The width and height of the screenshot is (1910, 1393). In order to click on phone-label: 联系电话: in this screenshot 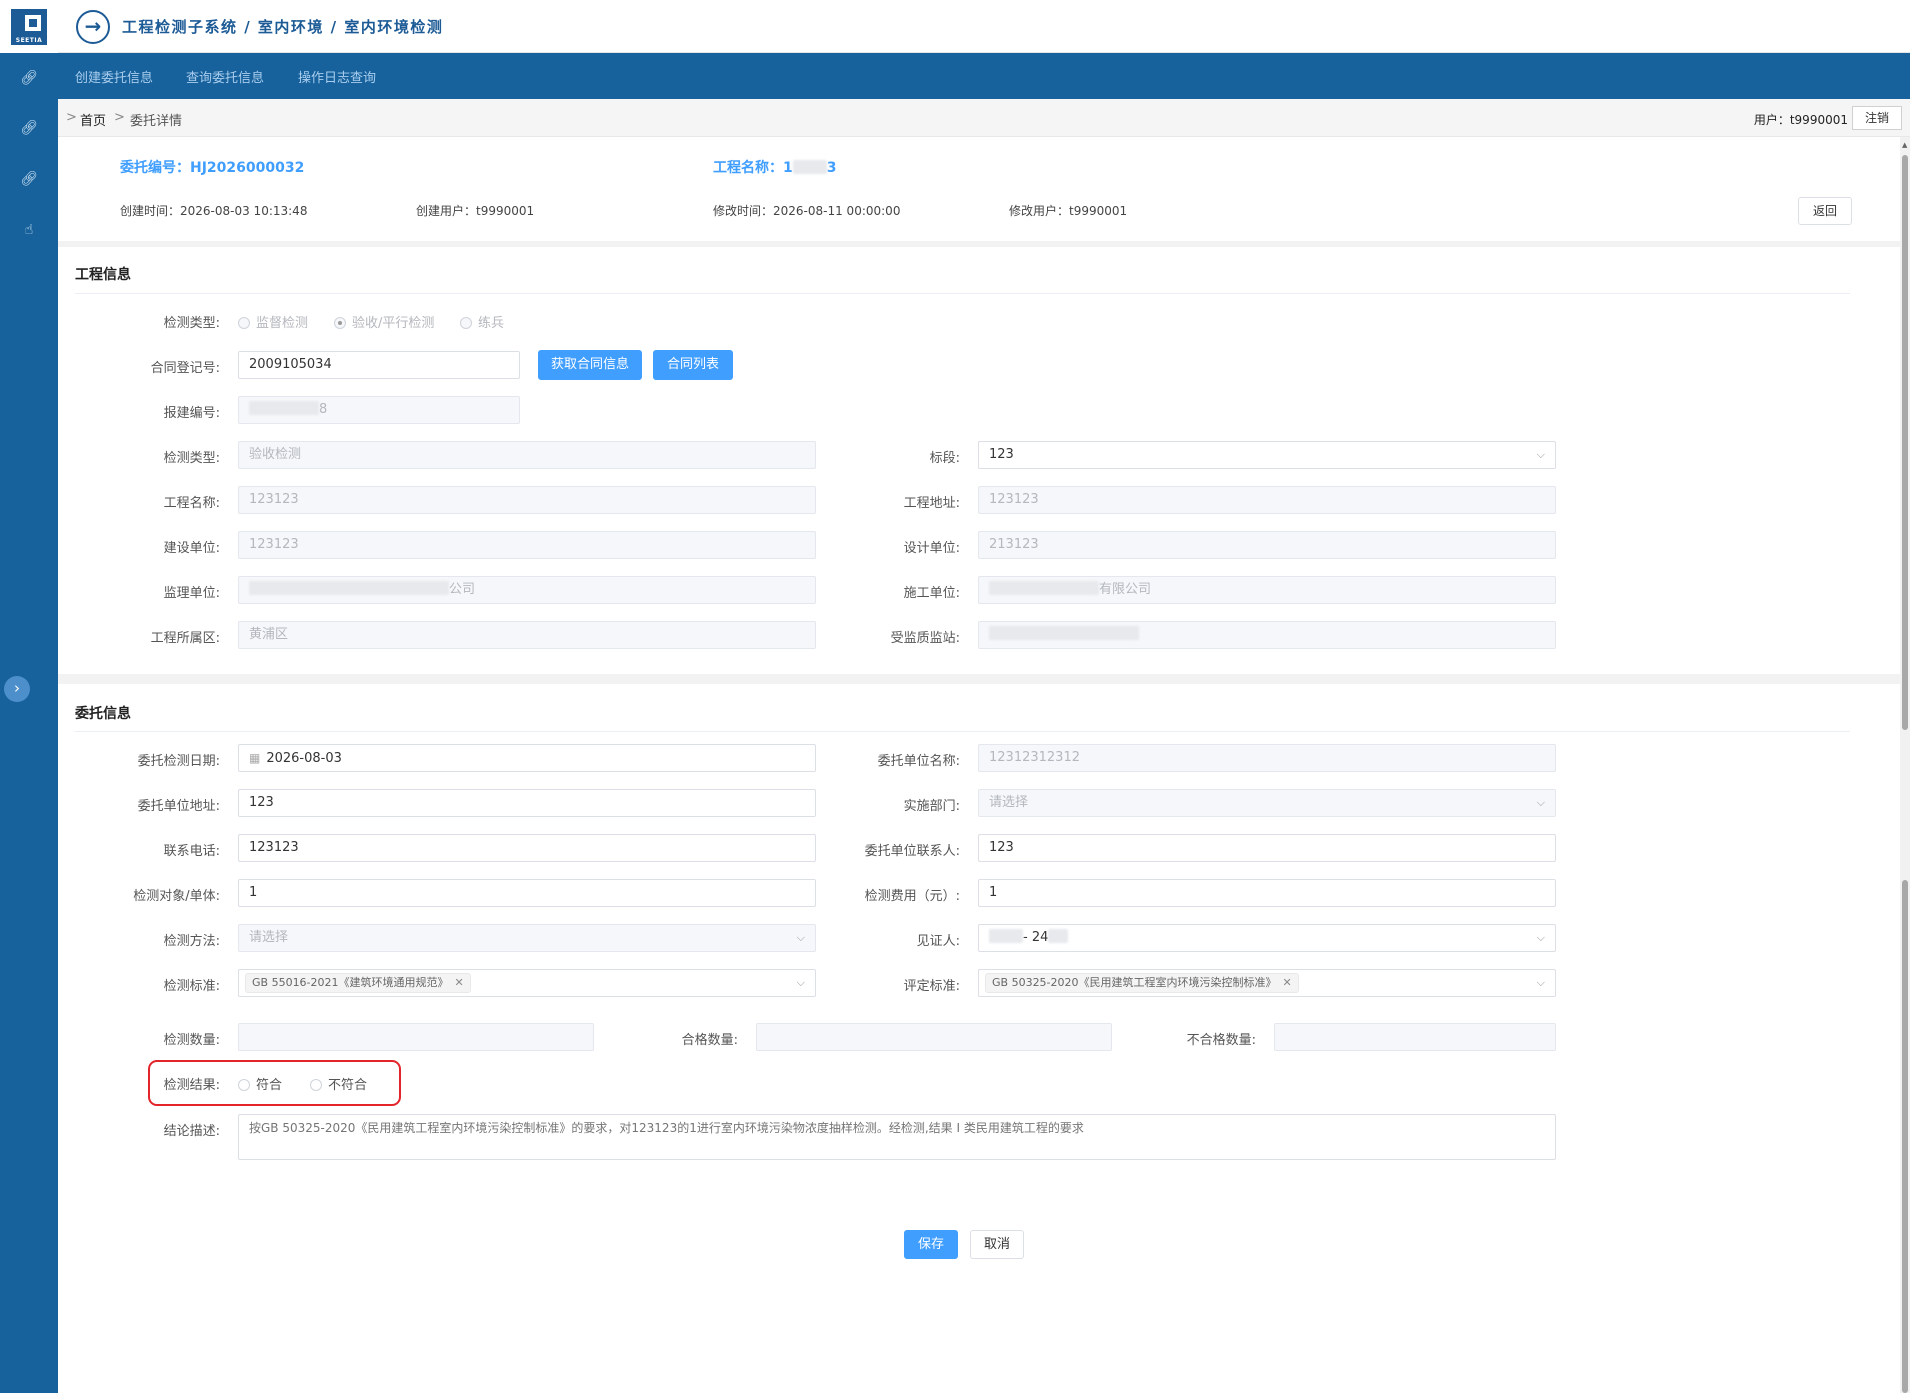, I will do `click(191, 851)`.